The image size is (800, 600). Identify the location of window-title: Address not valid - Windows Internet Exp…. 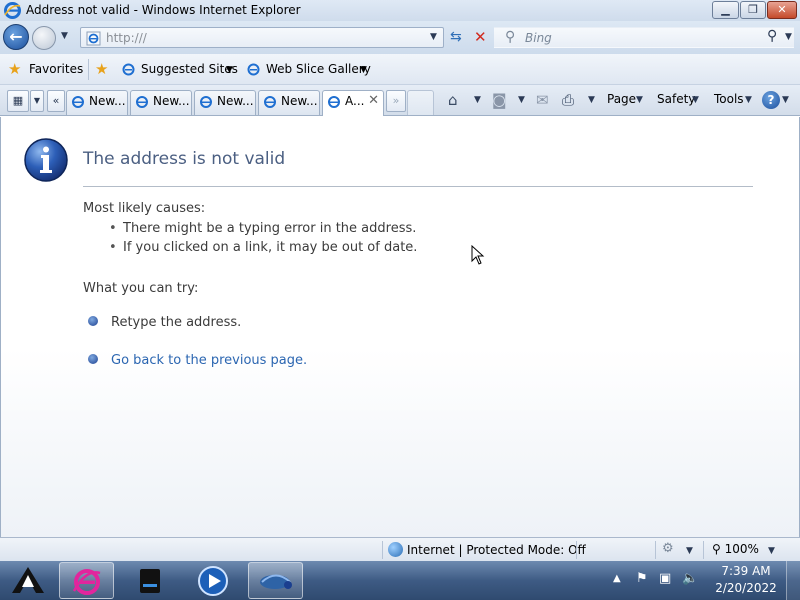
(163, 10).